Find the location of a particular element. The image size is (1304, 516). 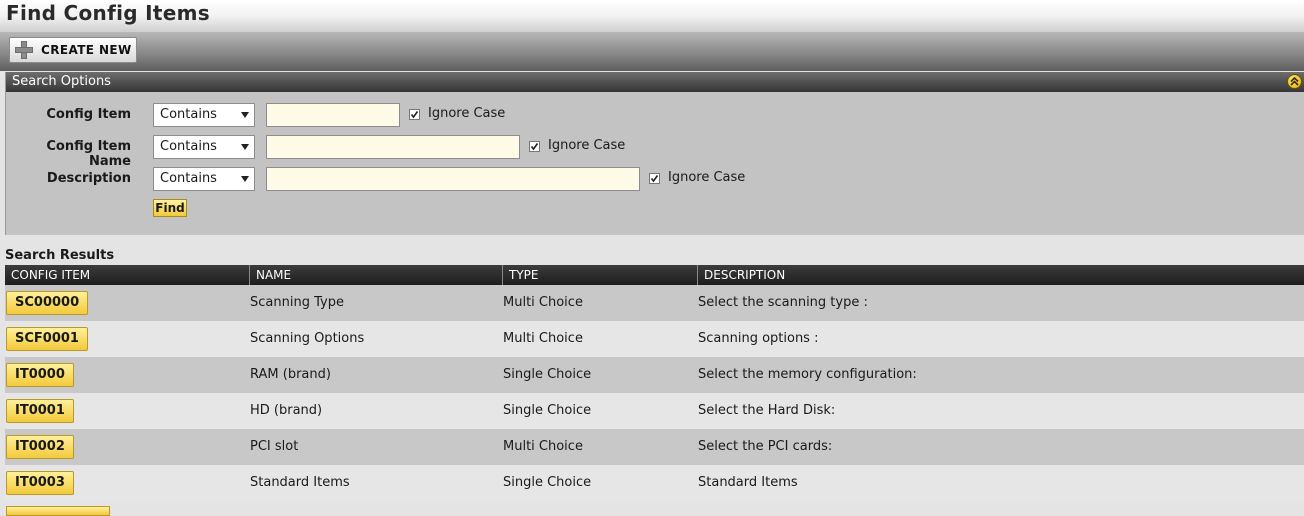

description-ignore-case-checkbox is located at coordinates (654, 178).